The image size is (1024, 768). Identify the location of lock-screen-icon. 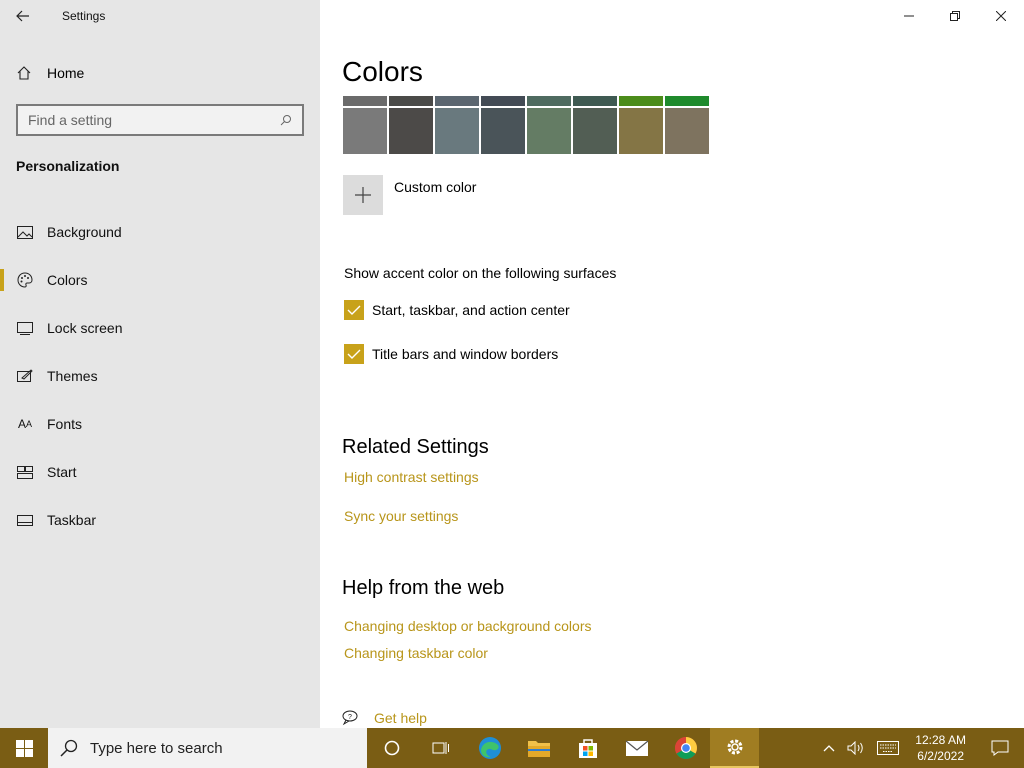
(25, 328).